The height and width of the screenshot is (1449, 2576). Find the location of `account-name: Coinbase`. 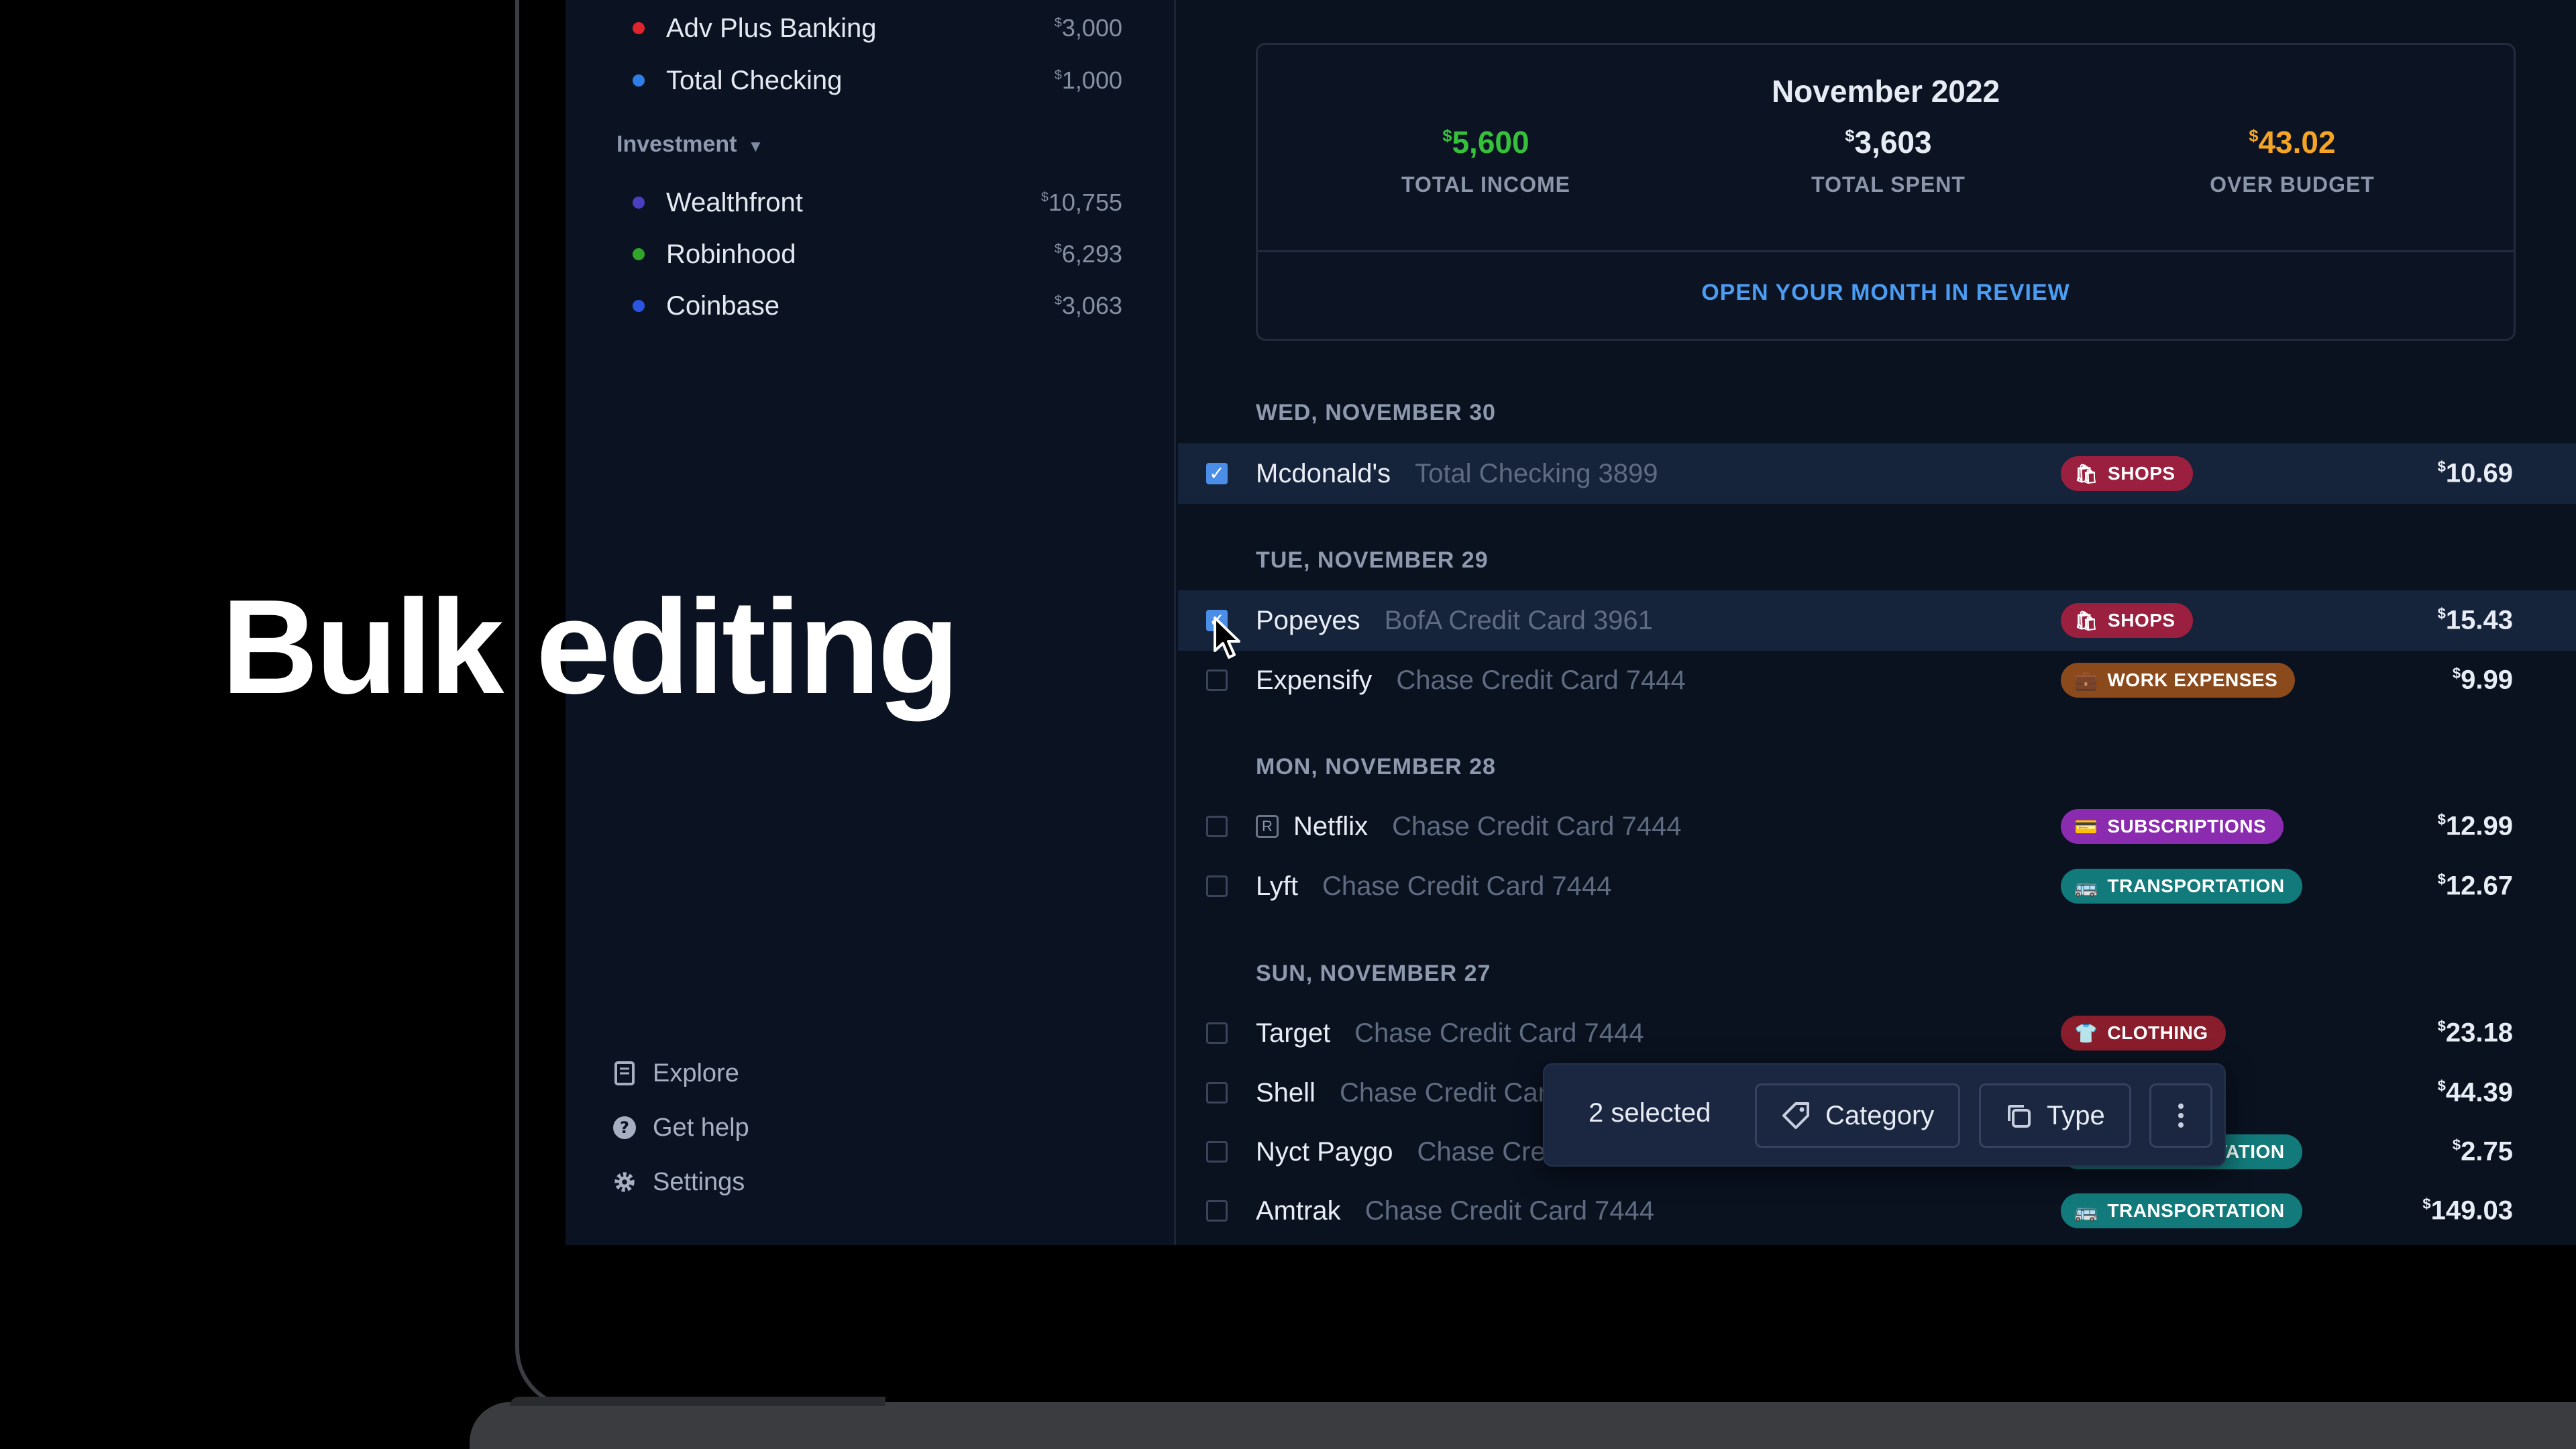

account-name: Coinbase is located at coordinates (723, 305).